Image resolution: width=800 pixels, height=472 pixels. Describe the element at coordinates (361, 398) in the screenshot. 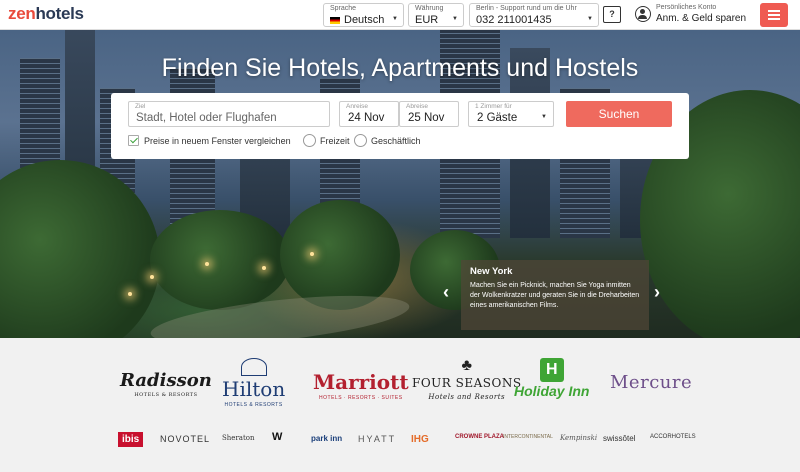

I see `marriott-sub: HOTELS · RESORTS · SUITES` at that location.